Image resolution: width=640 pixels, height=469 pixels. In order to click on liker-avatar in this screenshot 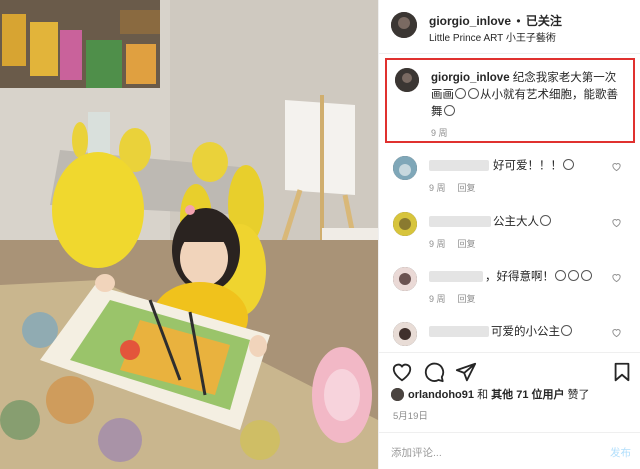, I will do `click(397, 394)`.